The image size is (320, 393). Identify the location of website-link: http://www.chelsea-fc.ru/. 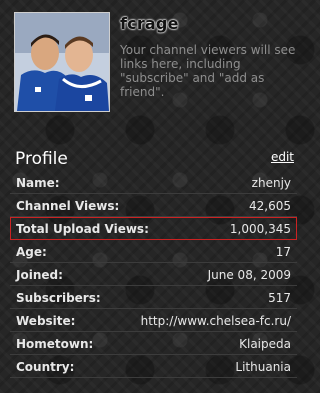
(216, 321).